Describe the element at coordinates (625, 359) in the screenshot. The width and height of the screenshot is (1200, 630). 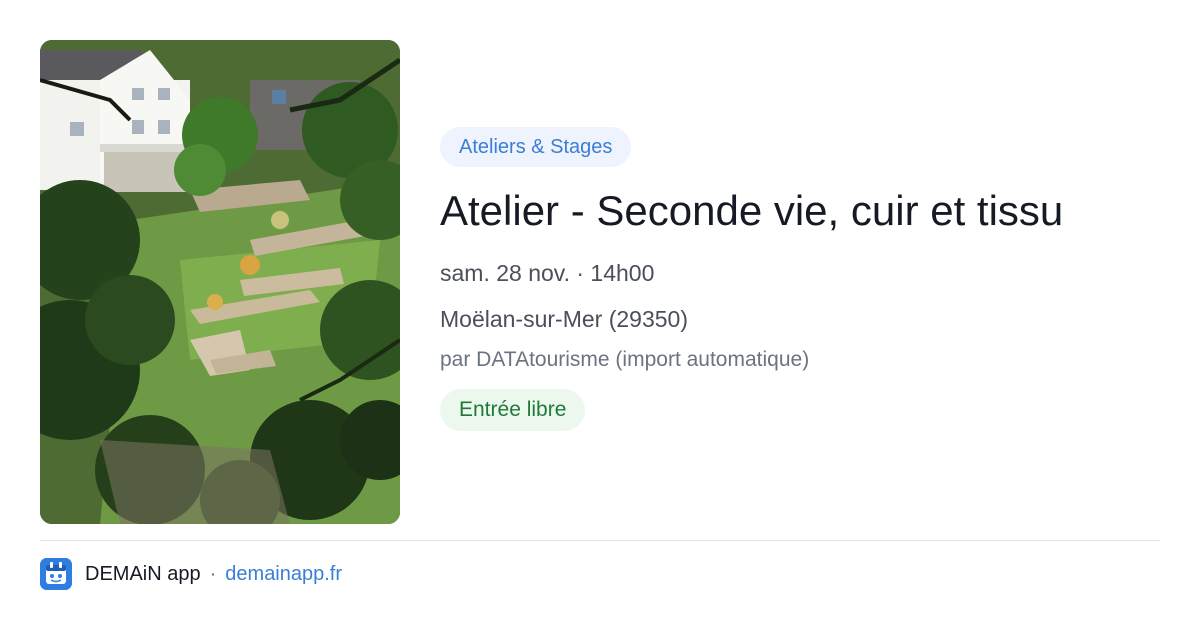
I see `event-organizer: par DATAtourisme (import automatique)` at that location.